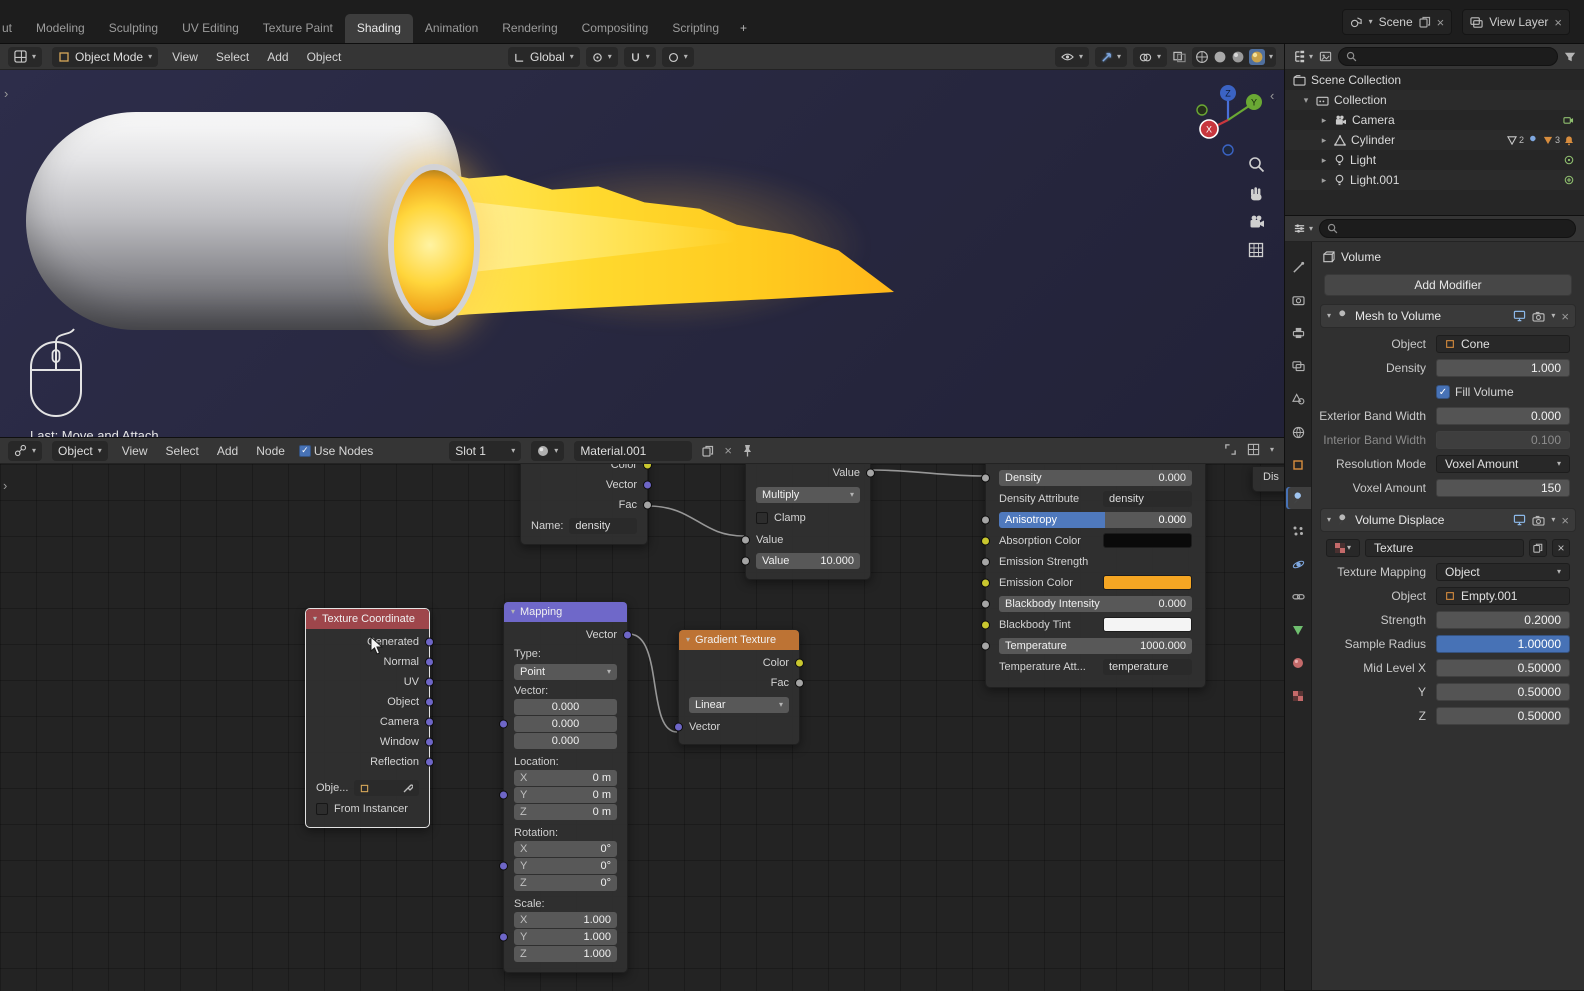 Image resolution: width=1584 pixels, height=991 pixels. What do you see at coordinates (25, 56) in the screenshot?
I see `editor-type-dropdown: ▾` at bounding box center [25, 56].